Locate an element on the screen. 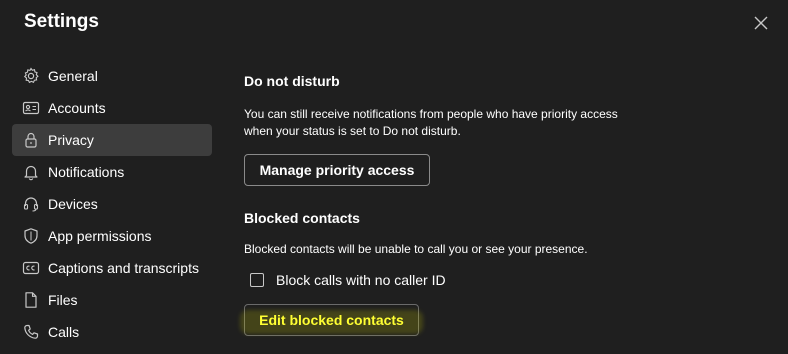 This screenshot has width=788, height=354. blocked-section-title: Blocked contacts is located at coordinates (302, 218).